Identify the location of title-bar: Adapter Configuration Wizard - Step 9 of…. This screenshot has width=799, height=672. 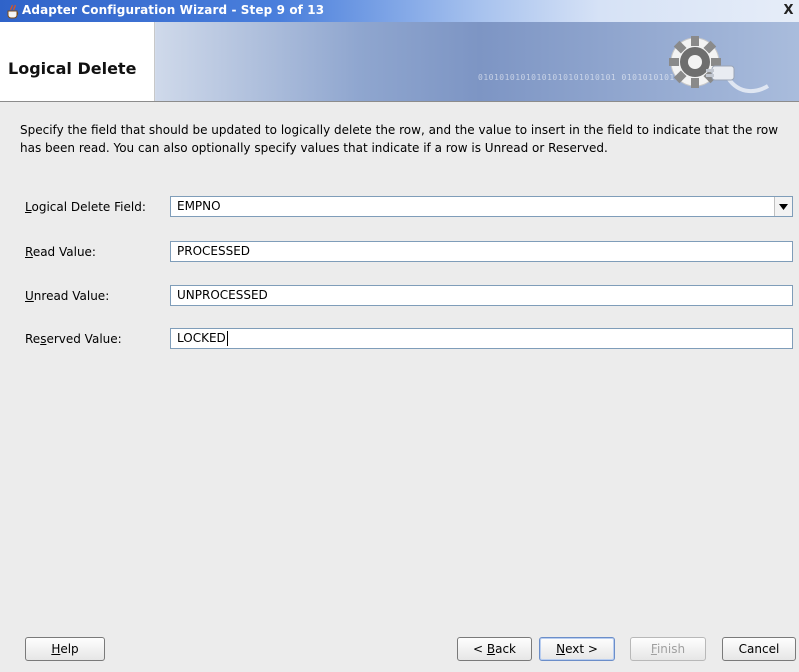
(399, 11).